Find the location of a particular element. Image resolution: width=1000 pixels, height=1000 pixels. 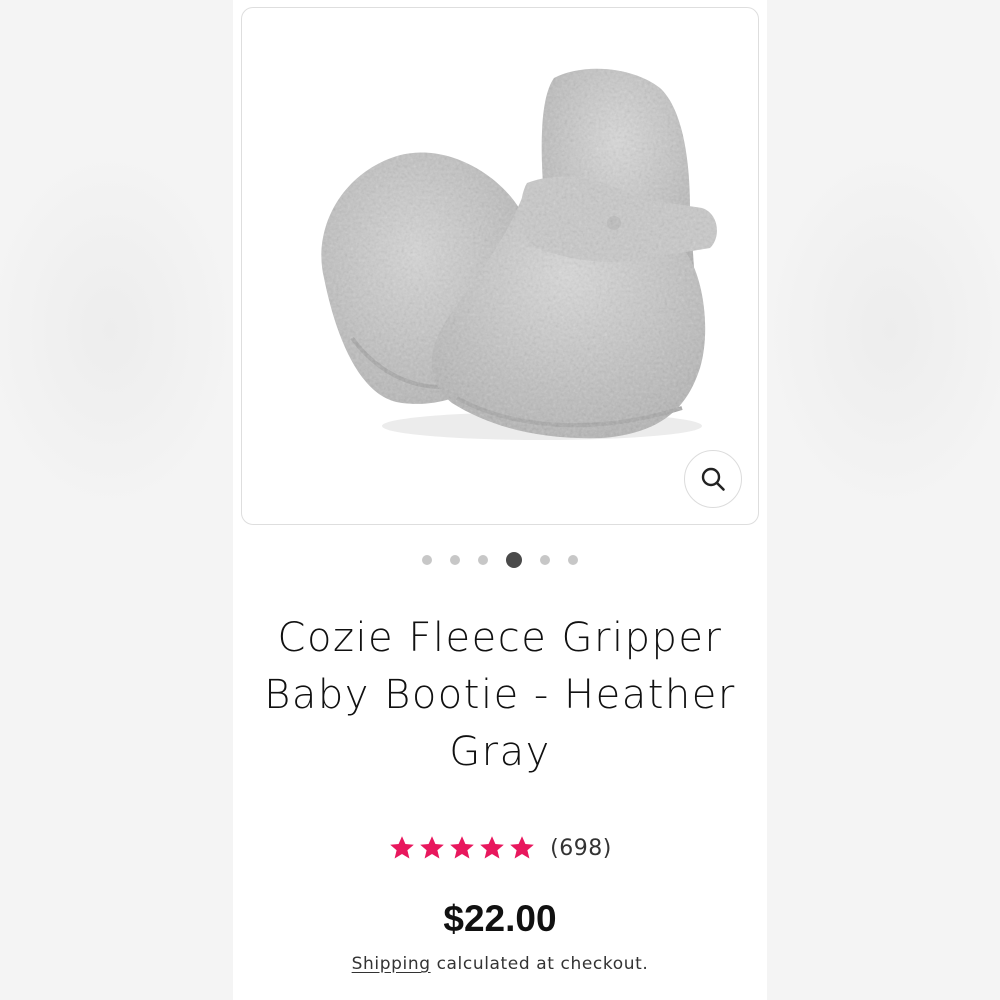

zoom-button is located at coordinates (713, 479).